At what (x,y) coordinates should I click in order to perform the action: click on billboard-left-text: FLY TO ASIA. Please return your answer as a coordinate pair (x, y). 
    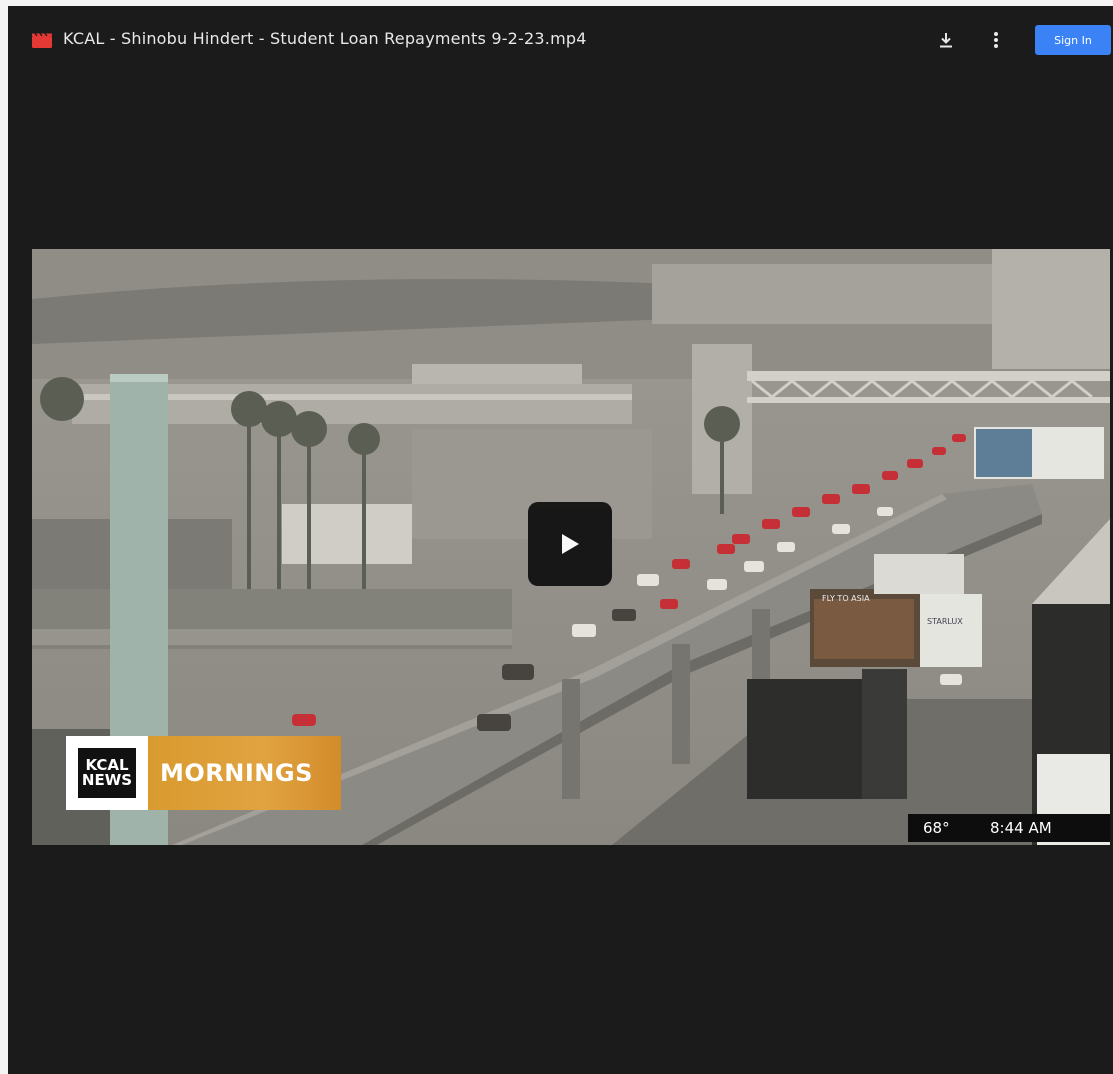
    Looking at the image, I should click on (846, 598).